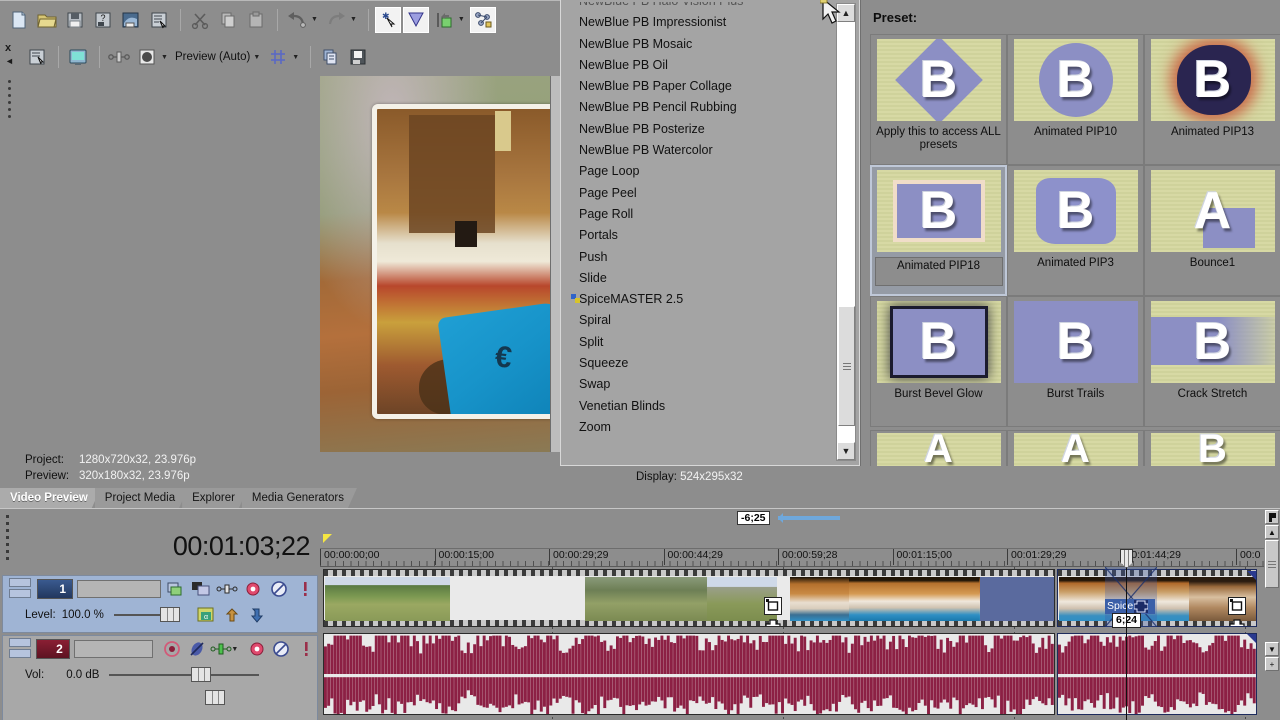  Describe the element at coordinates (232, 615) in the screenshot. I see `track1-parent-up-icon` at that location.